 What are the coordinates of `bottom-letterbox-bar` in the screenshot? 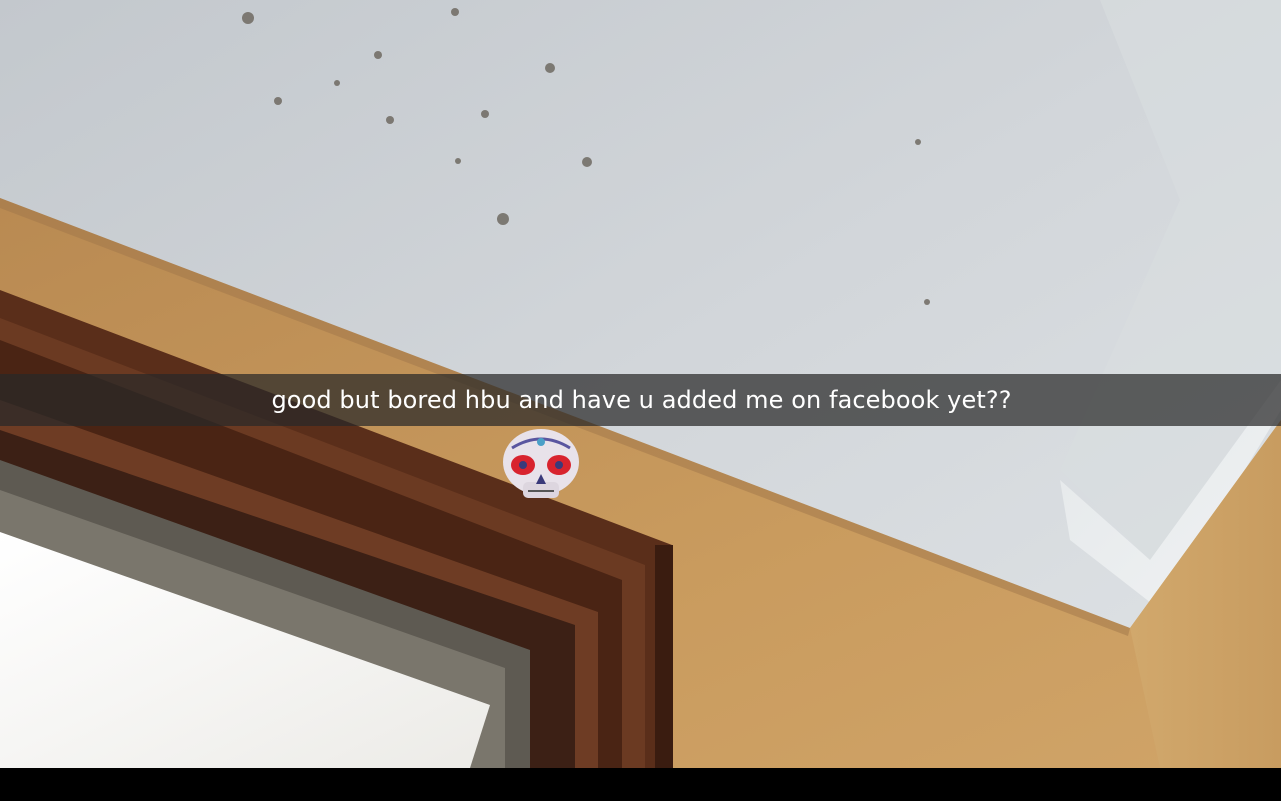 It's located at (640, 784).